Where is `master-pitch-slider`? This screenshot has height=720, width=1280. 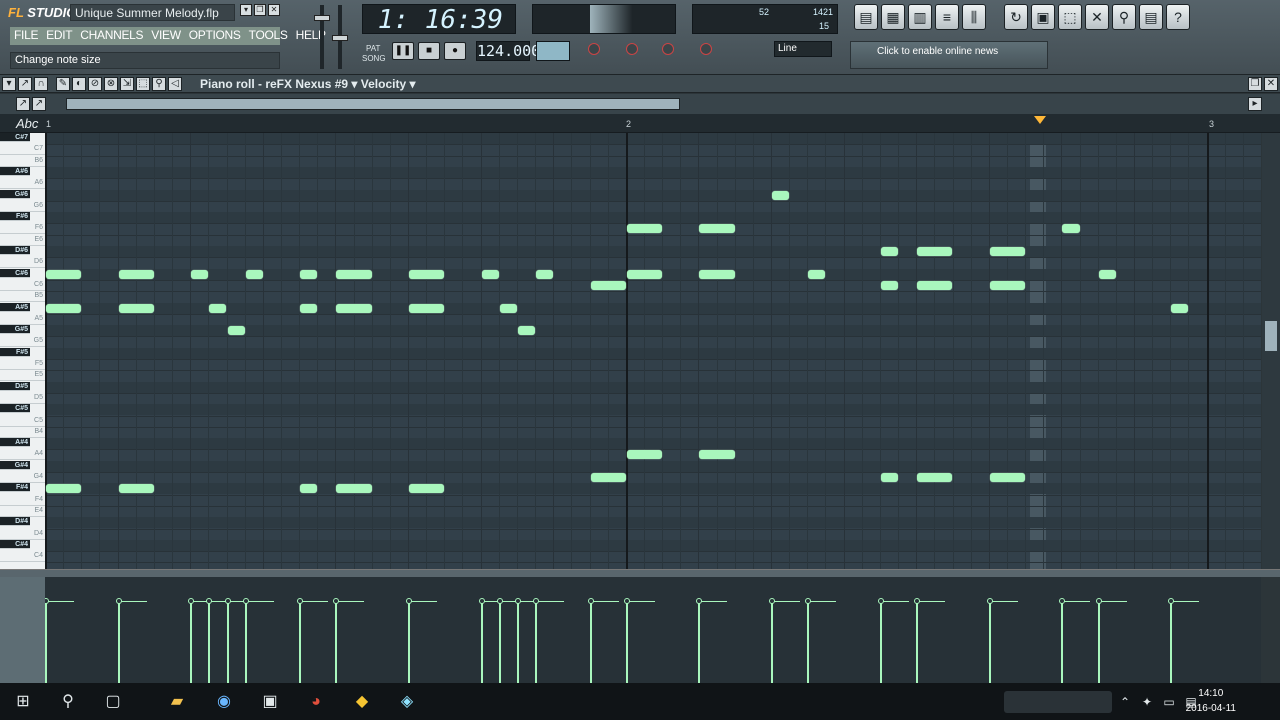
master-pitch-slider is located at coordinates (340, 37).